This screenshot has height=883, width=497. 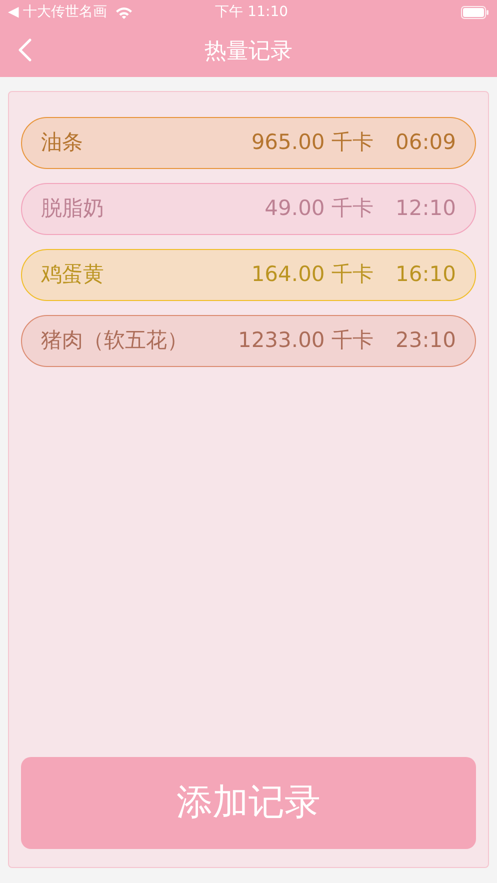 I want to click on back-button, so click(x=25, y=49).